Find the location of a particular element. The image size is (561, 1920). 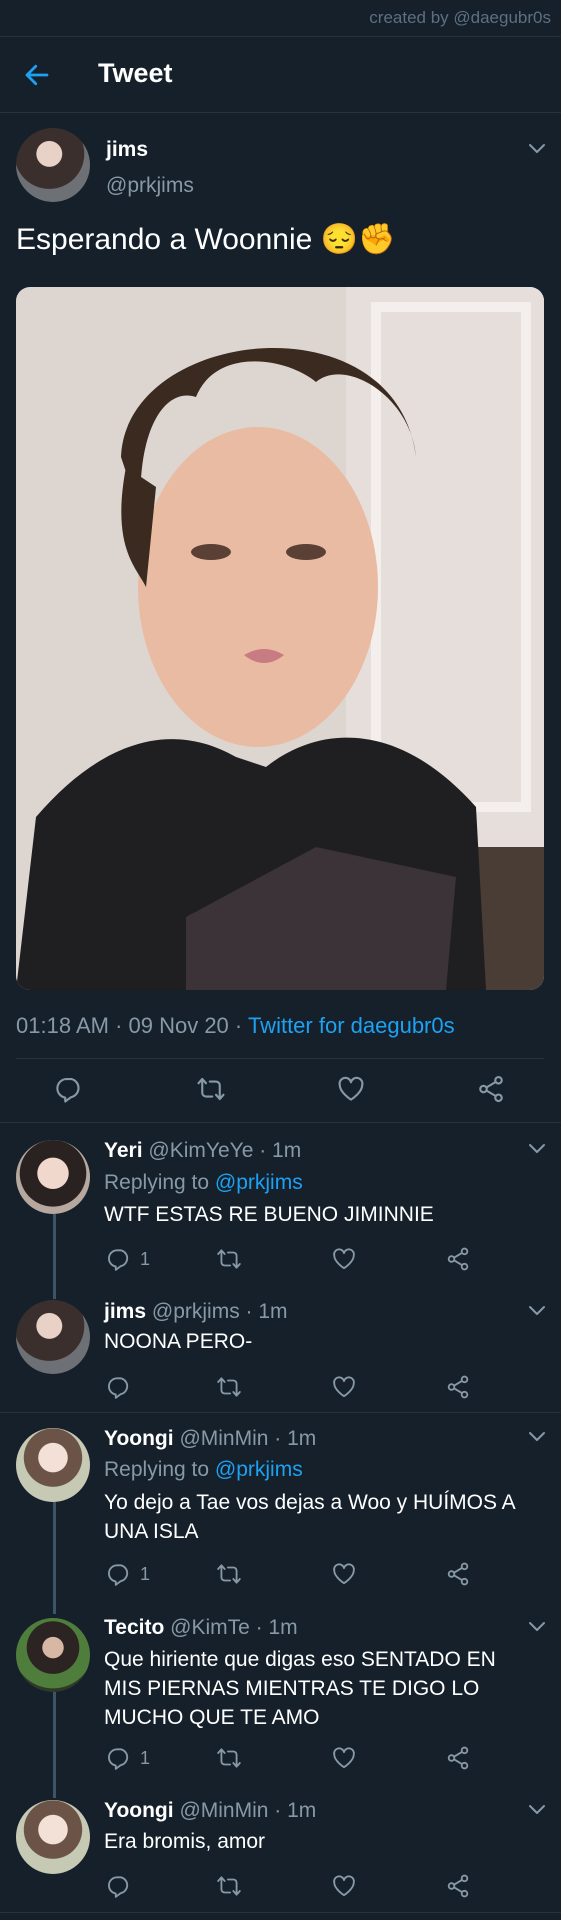

reply-header: jims @prkjims · 1m is located at coordinates (196, 1312).